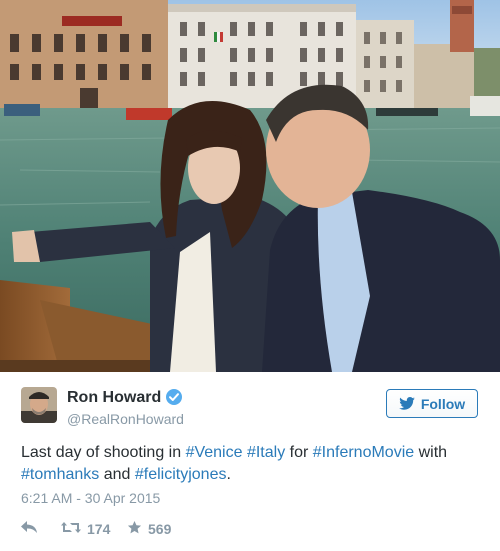 Image resolution: width=500 pixels, height=551 pixels. What do you see at coordinates (134, 529) in the screenshot?
I see `star-icon` at bounding box center [134, 529].